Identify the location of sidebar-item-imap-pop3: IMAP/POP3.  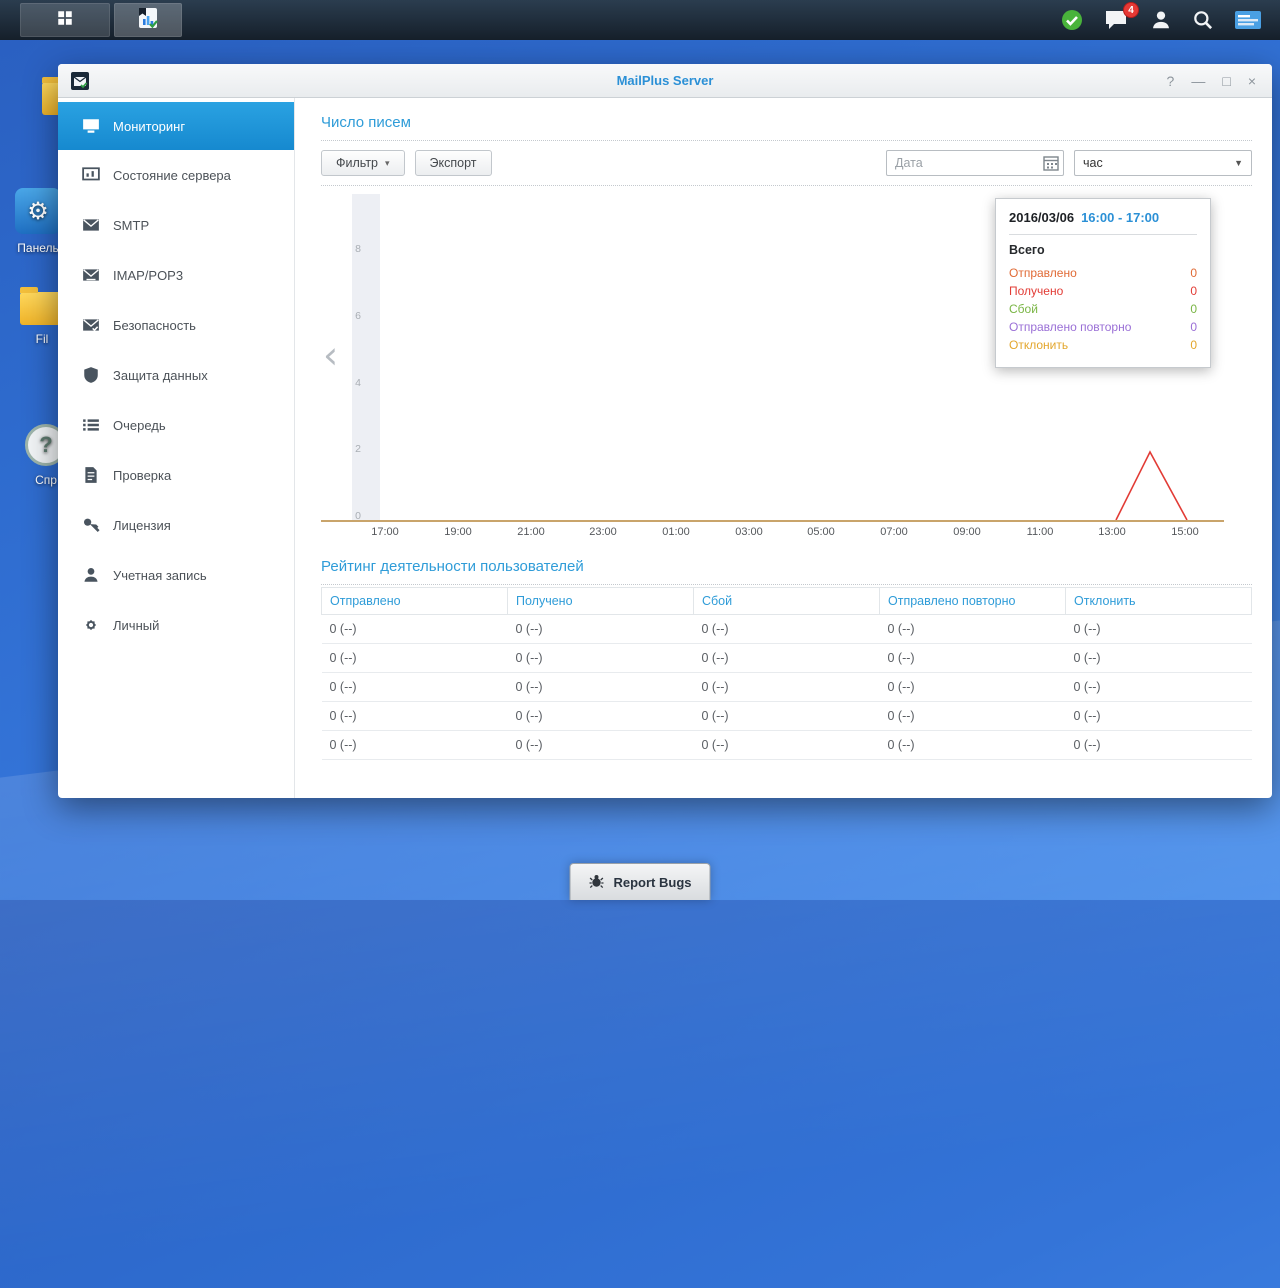
(176, 275).